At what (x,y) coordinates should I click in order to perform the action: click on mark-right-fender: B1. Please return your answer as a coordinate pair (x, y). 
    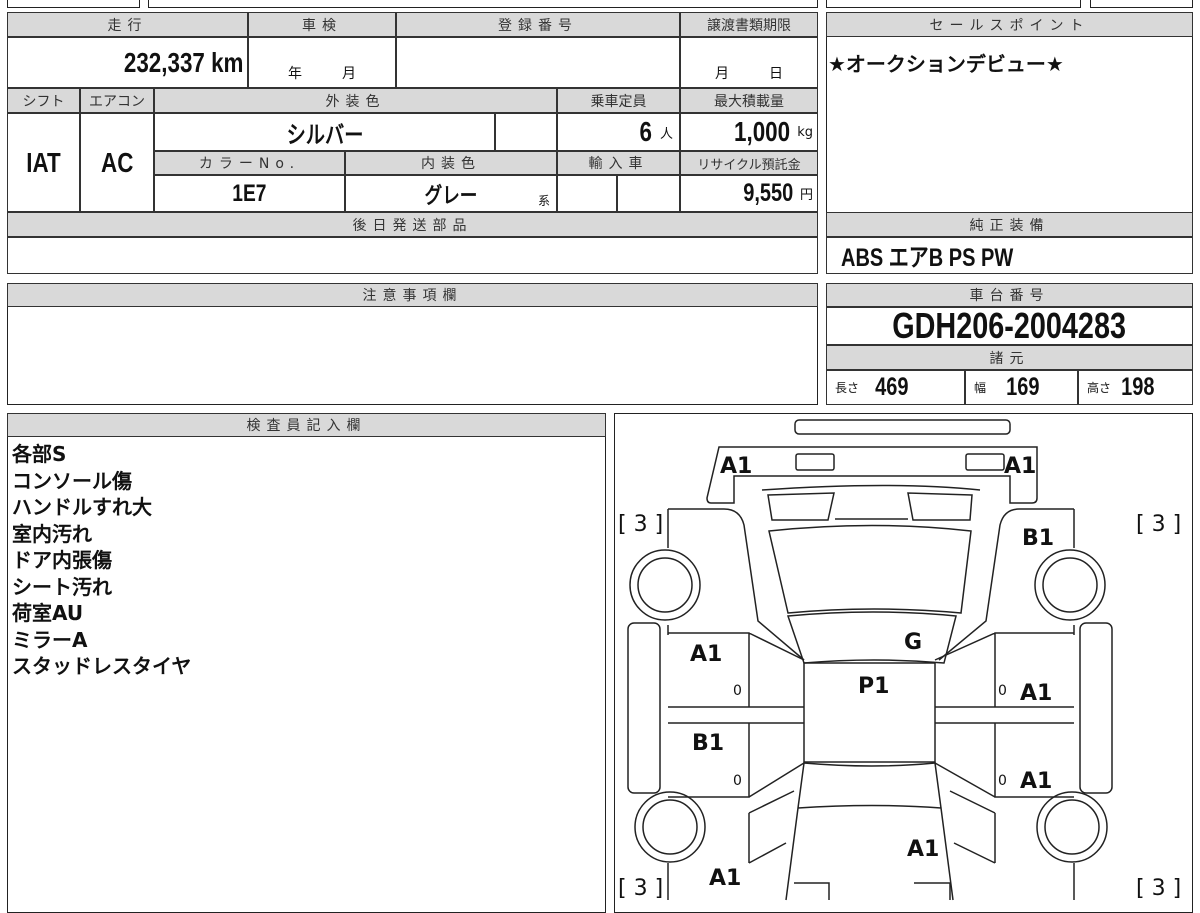
    Looking at the image, I should click on (1038, 538).